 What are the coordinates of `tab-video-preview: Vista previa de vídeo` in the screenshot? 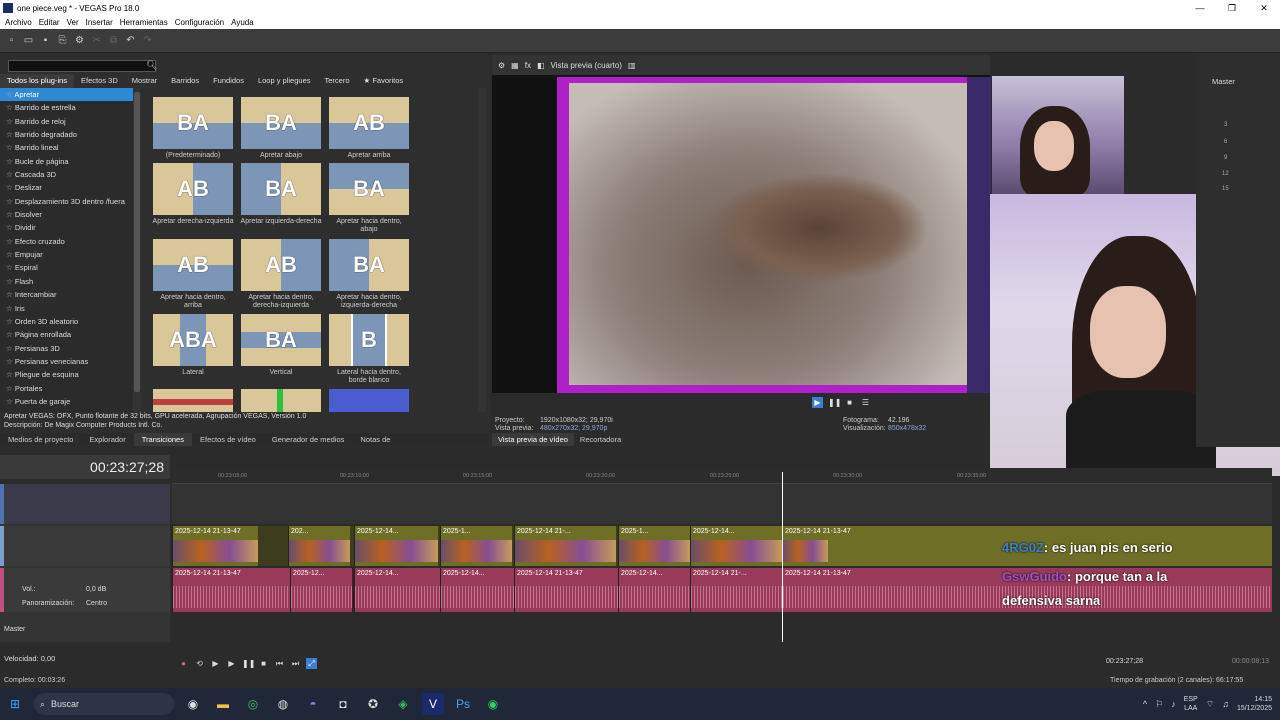 It's located at (533, 439).